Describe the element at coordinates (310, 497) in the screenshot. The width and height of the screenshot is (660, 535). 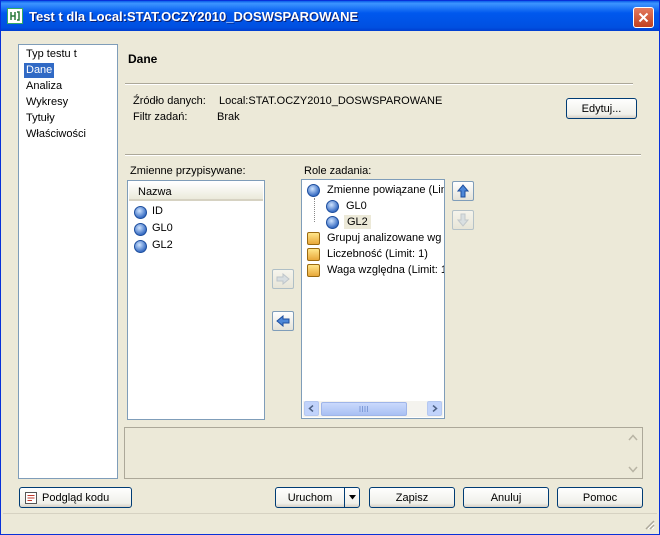
I see `run-button: Uruchom` at that location.